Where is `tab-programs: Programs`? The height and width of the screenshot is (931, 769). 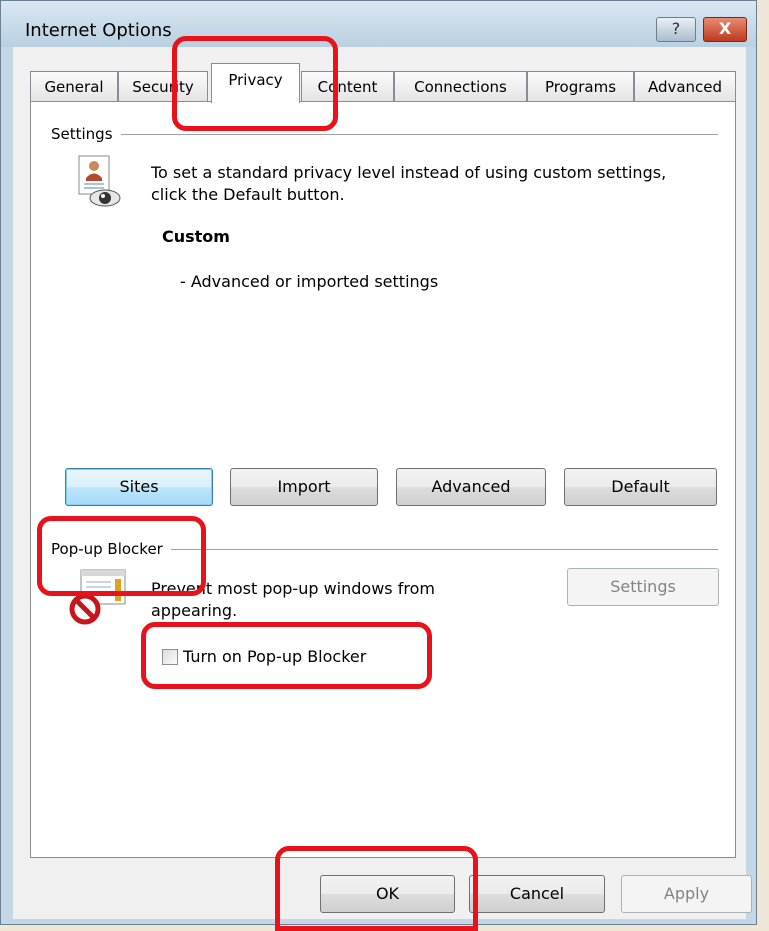
tab-programs: Programs is located at coordinates (580, 86).